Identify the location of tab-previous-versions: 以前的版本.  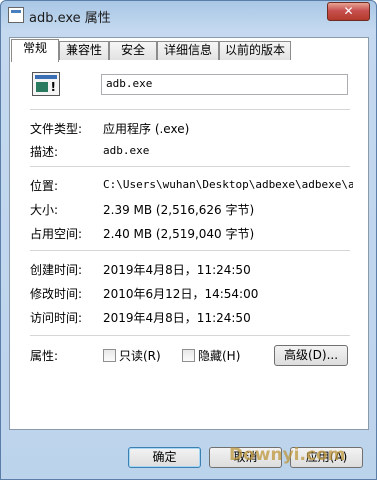
(255, 50).